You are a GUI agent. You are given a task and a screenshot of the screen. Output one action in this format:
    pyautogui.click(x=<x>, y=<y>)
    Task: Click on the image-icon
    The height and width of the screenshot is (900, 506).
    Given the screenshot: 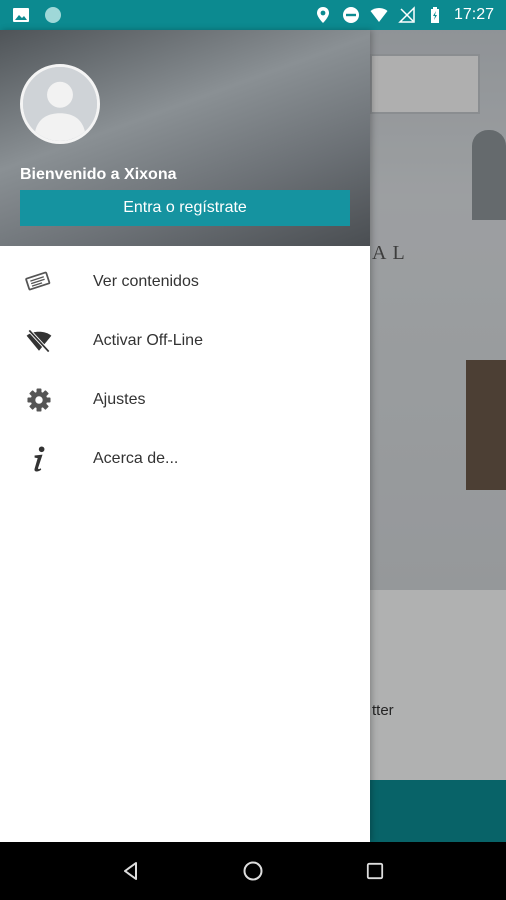 What is the action you would take?
    pyautogui.click(x=21, y=15)
    